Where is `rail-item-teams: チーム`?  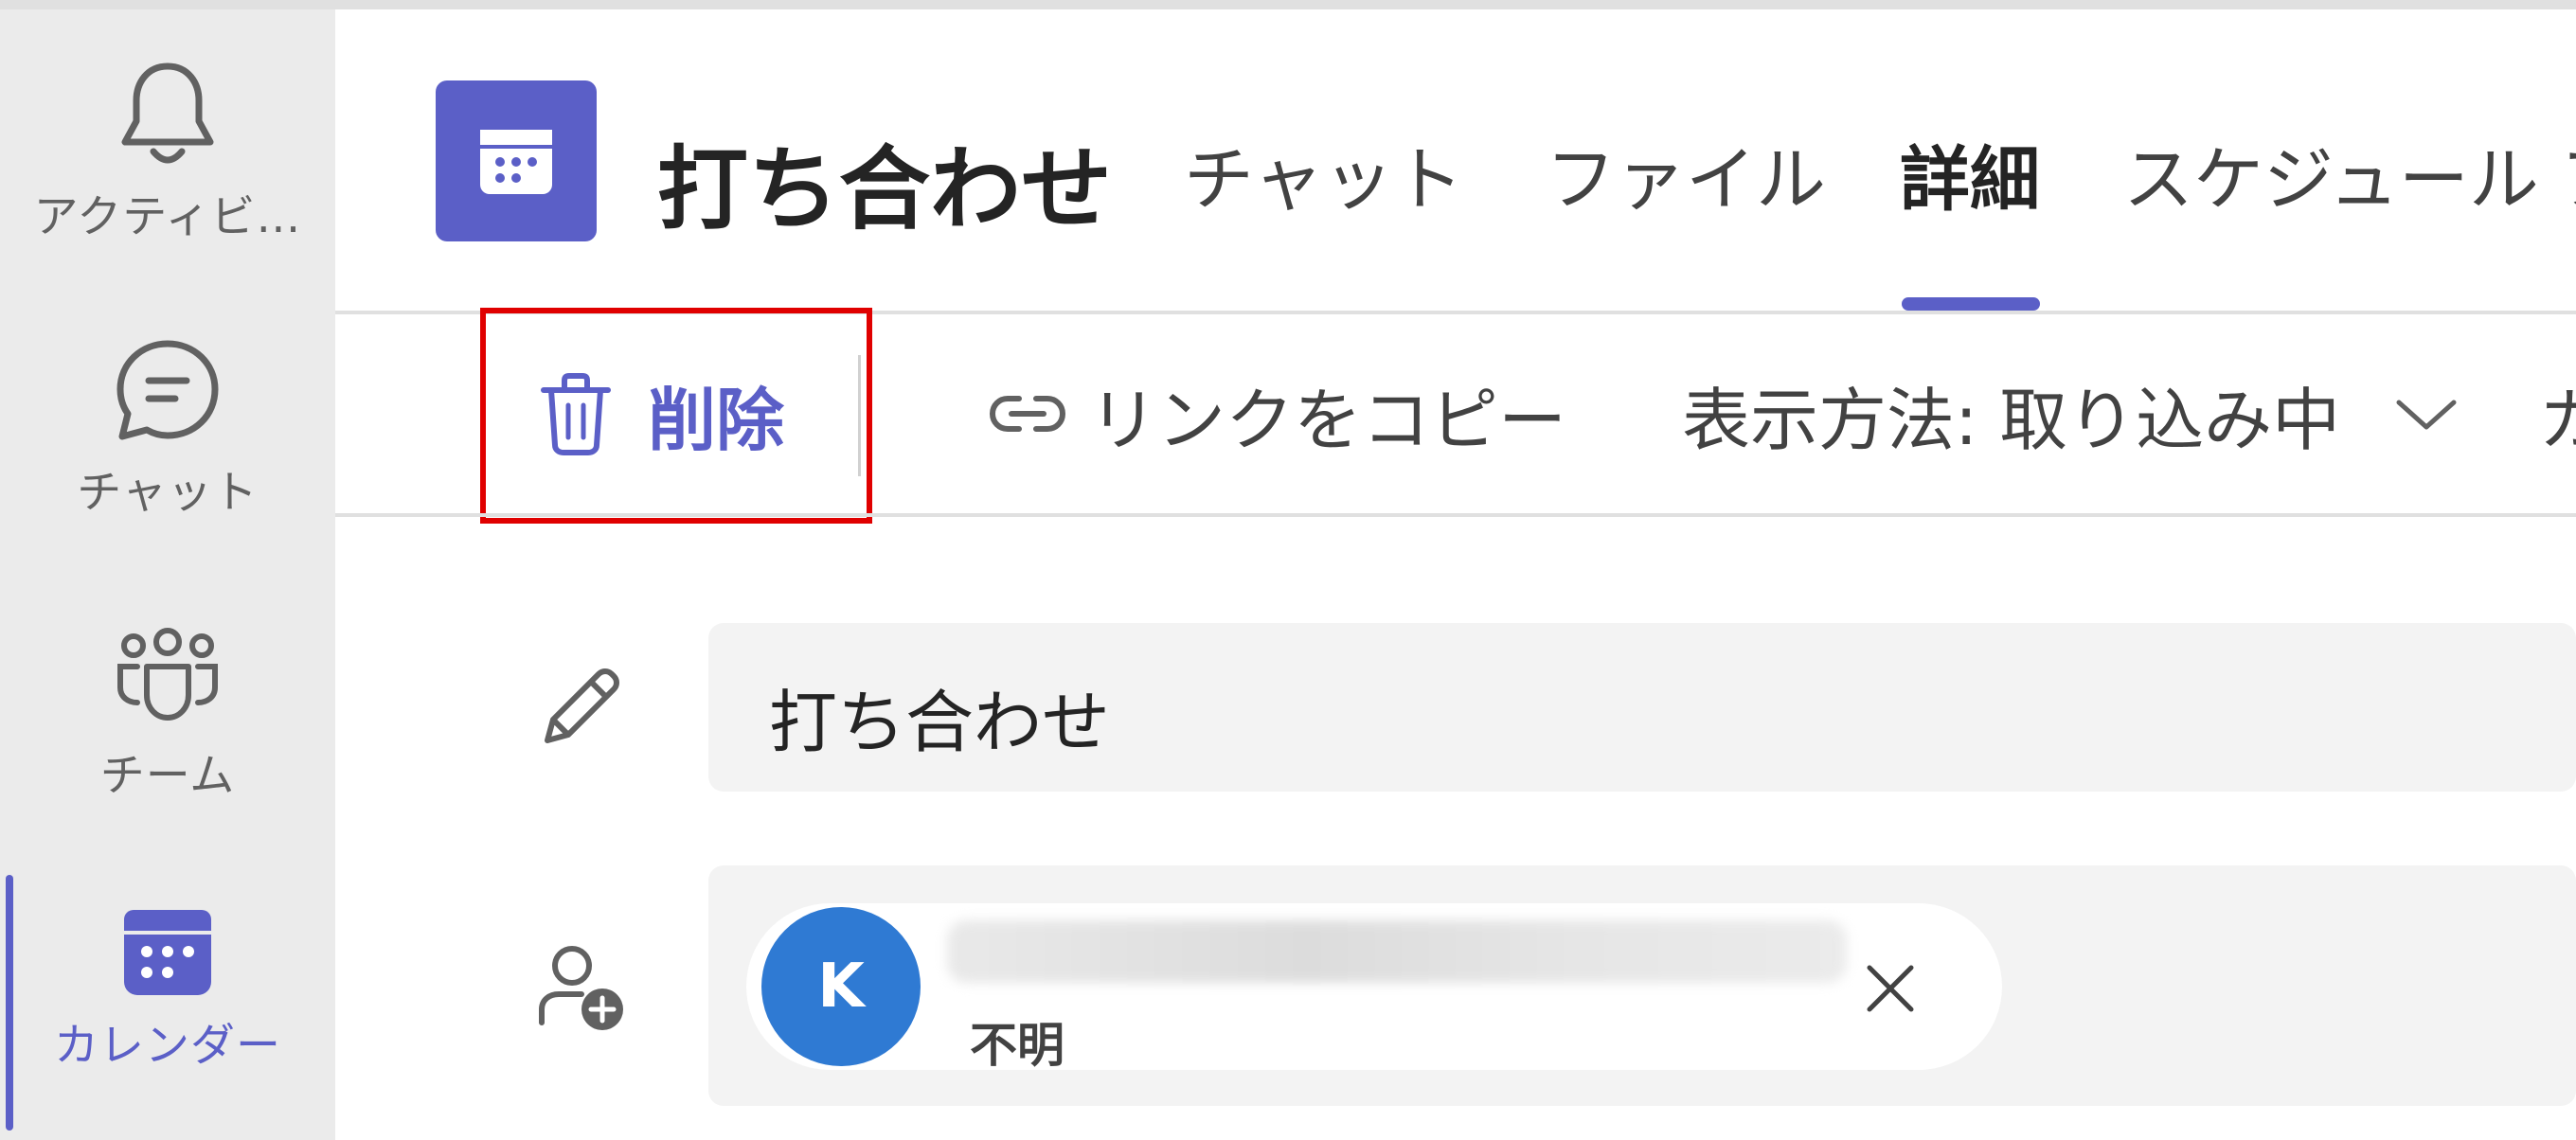
rail-item-teams: チーム is located at coordinates (167, 714).